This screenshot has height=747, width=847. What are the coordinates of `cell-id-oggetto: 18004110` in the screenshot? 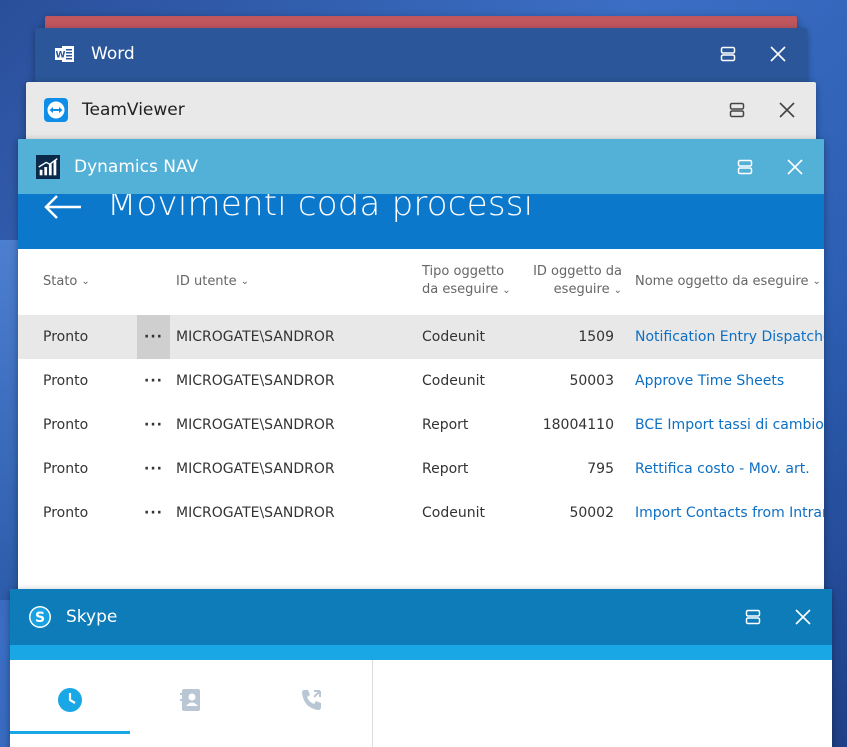 It's located at (578, 425).